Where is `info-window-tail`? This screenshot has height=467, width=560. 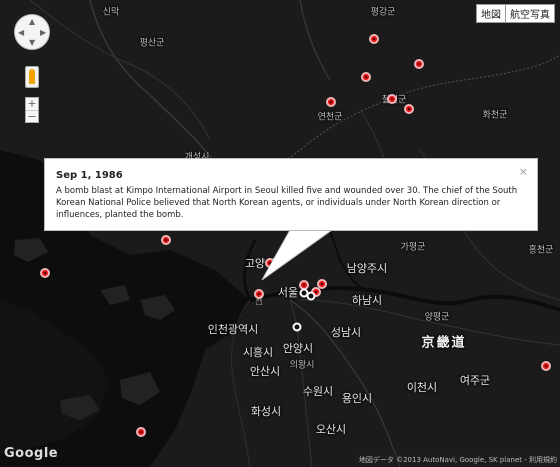 info-window-tail is located at coordinates (297, 255).